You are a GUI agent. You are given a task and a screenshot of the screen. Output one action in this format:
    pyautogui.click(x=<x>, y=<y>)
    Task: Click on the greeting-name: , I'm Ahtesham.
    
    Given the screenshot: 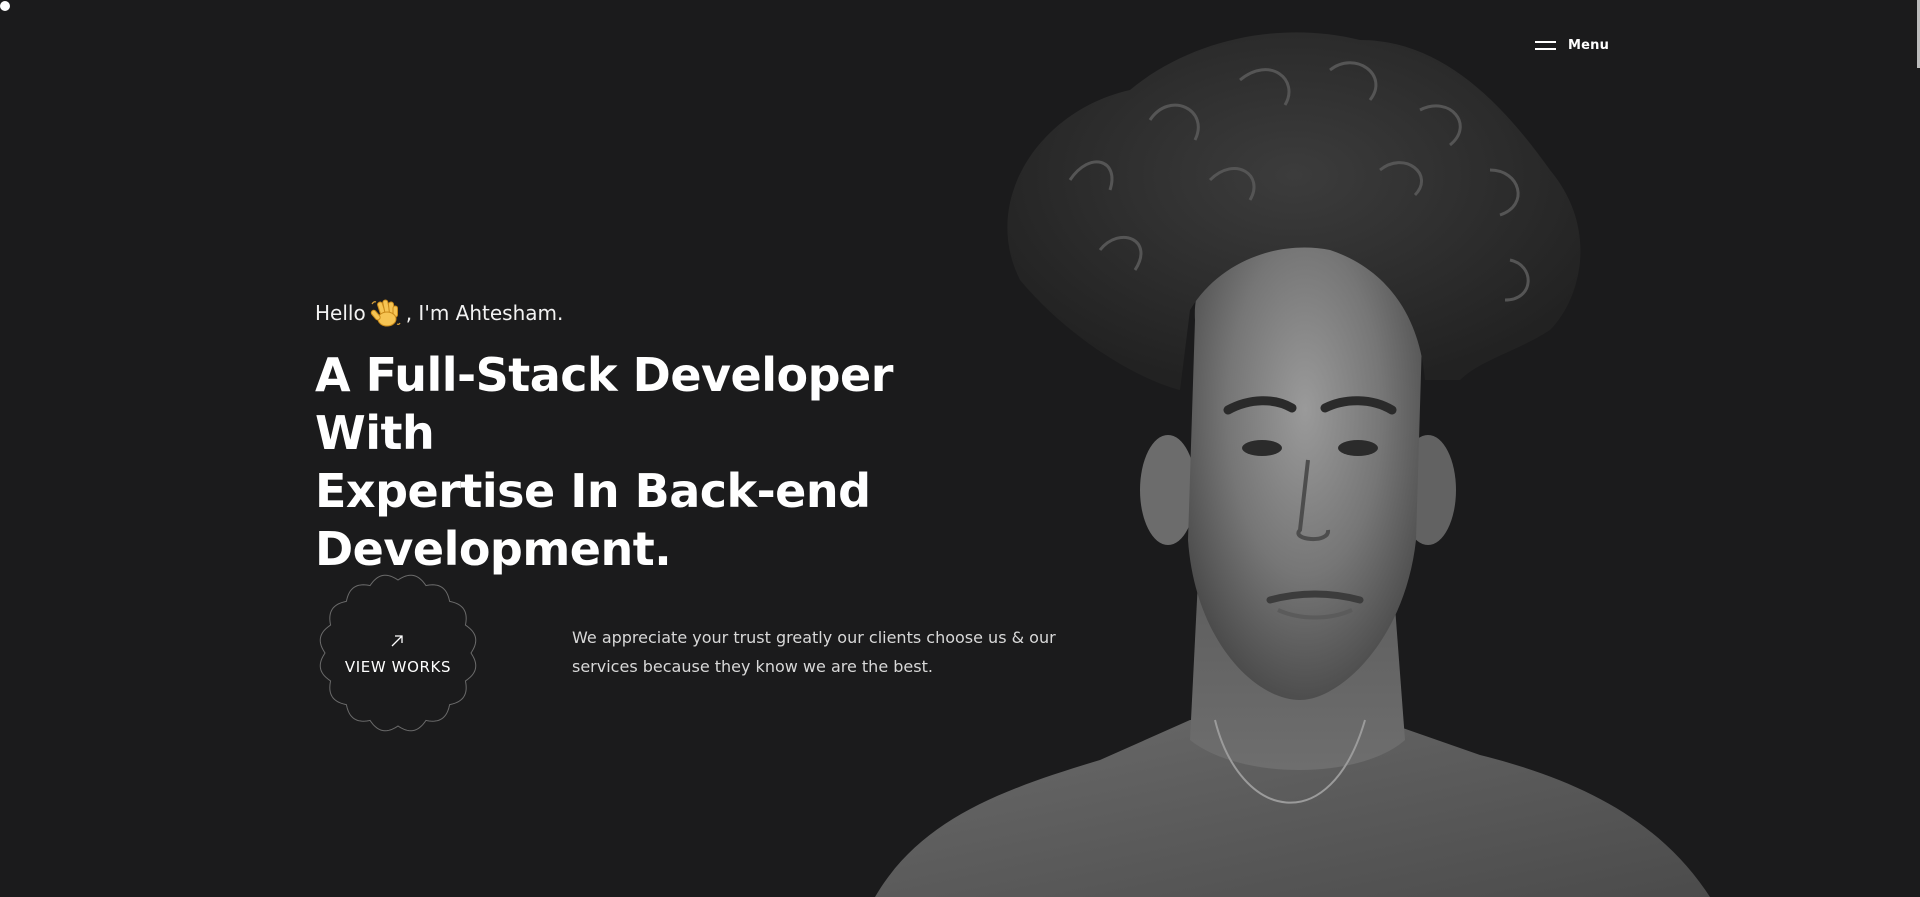 What is the action you would take?
    pyautogui.click(x=484, y=313)
    